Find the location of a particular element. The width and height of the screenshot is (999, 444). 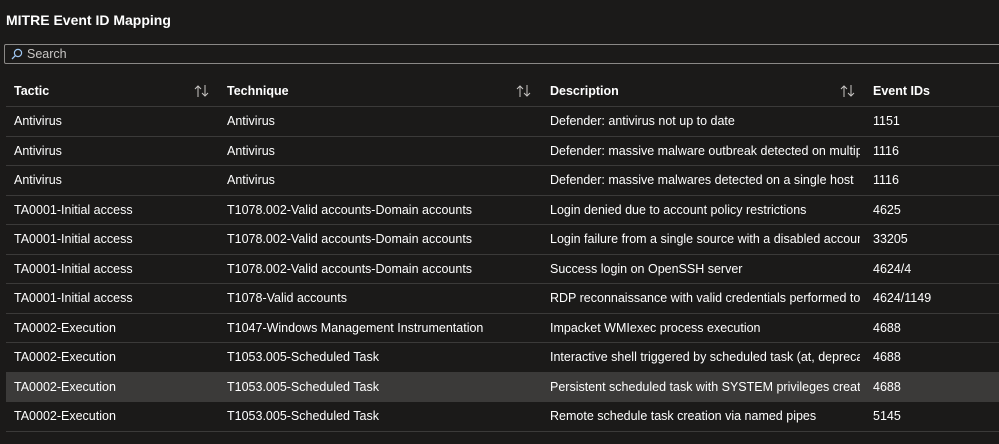

cell-event-ids: 1151 is located at coordinates (886, 121).